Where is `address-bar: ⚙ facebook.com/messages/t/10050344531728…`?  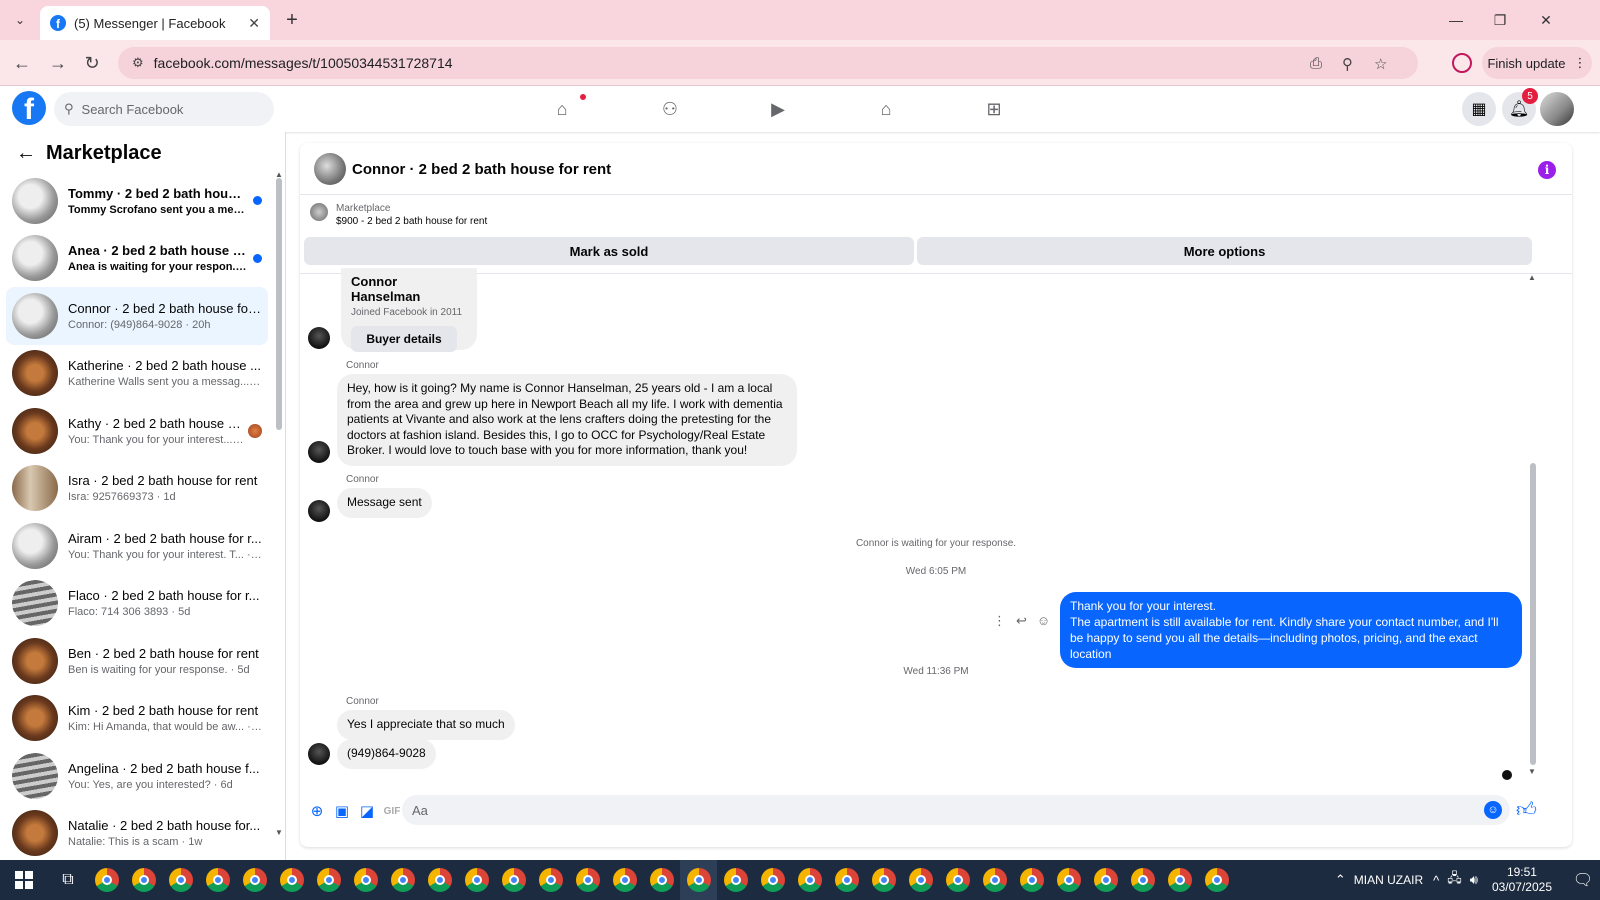 address-bar: ⚙ facebook.com/messages/t/10050344531728… is located at coordinates (768, 63).